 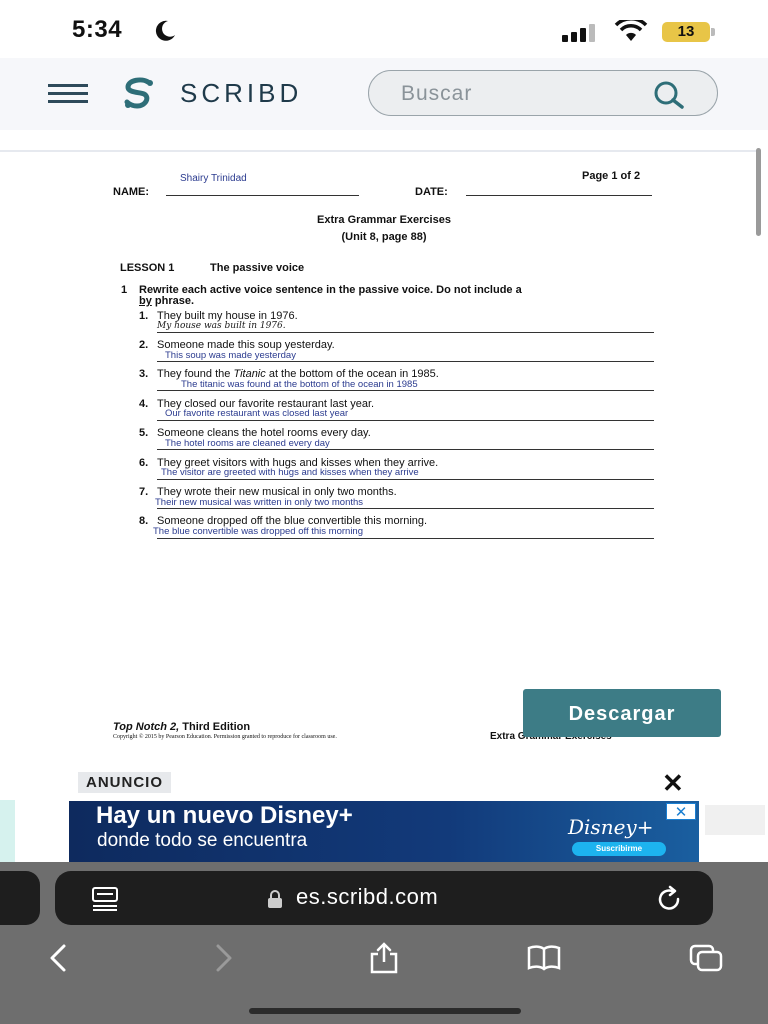 I want to click on footer-book: Top Notch 2, Third Edition, so click(x=181, y=727).